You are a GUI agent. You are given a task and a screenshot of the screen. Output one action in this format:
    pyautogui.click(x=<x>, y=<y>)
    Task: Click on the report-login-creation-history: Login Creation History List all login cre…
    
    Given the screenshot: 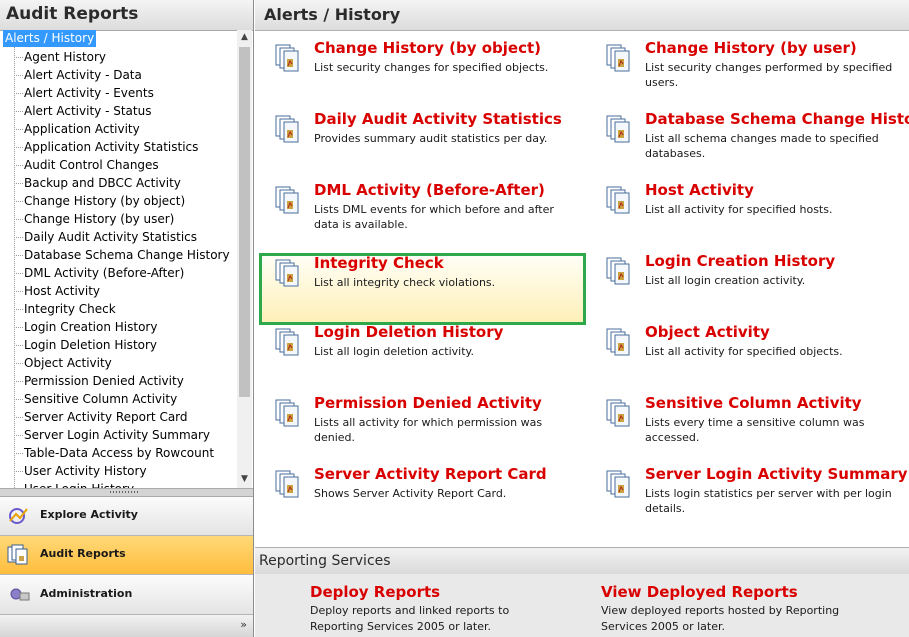 What is the action you would take?
    pyautogui.click(x=749, y=284)
    